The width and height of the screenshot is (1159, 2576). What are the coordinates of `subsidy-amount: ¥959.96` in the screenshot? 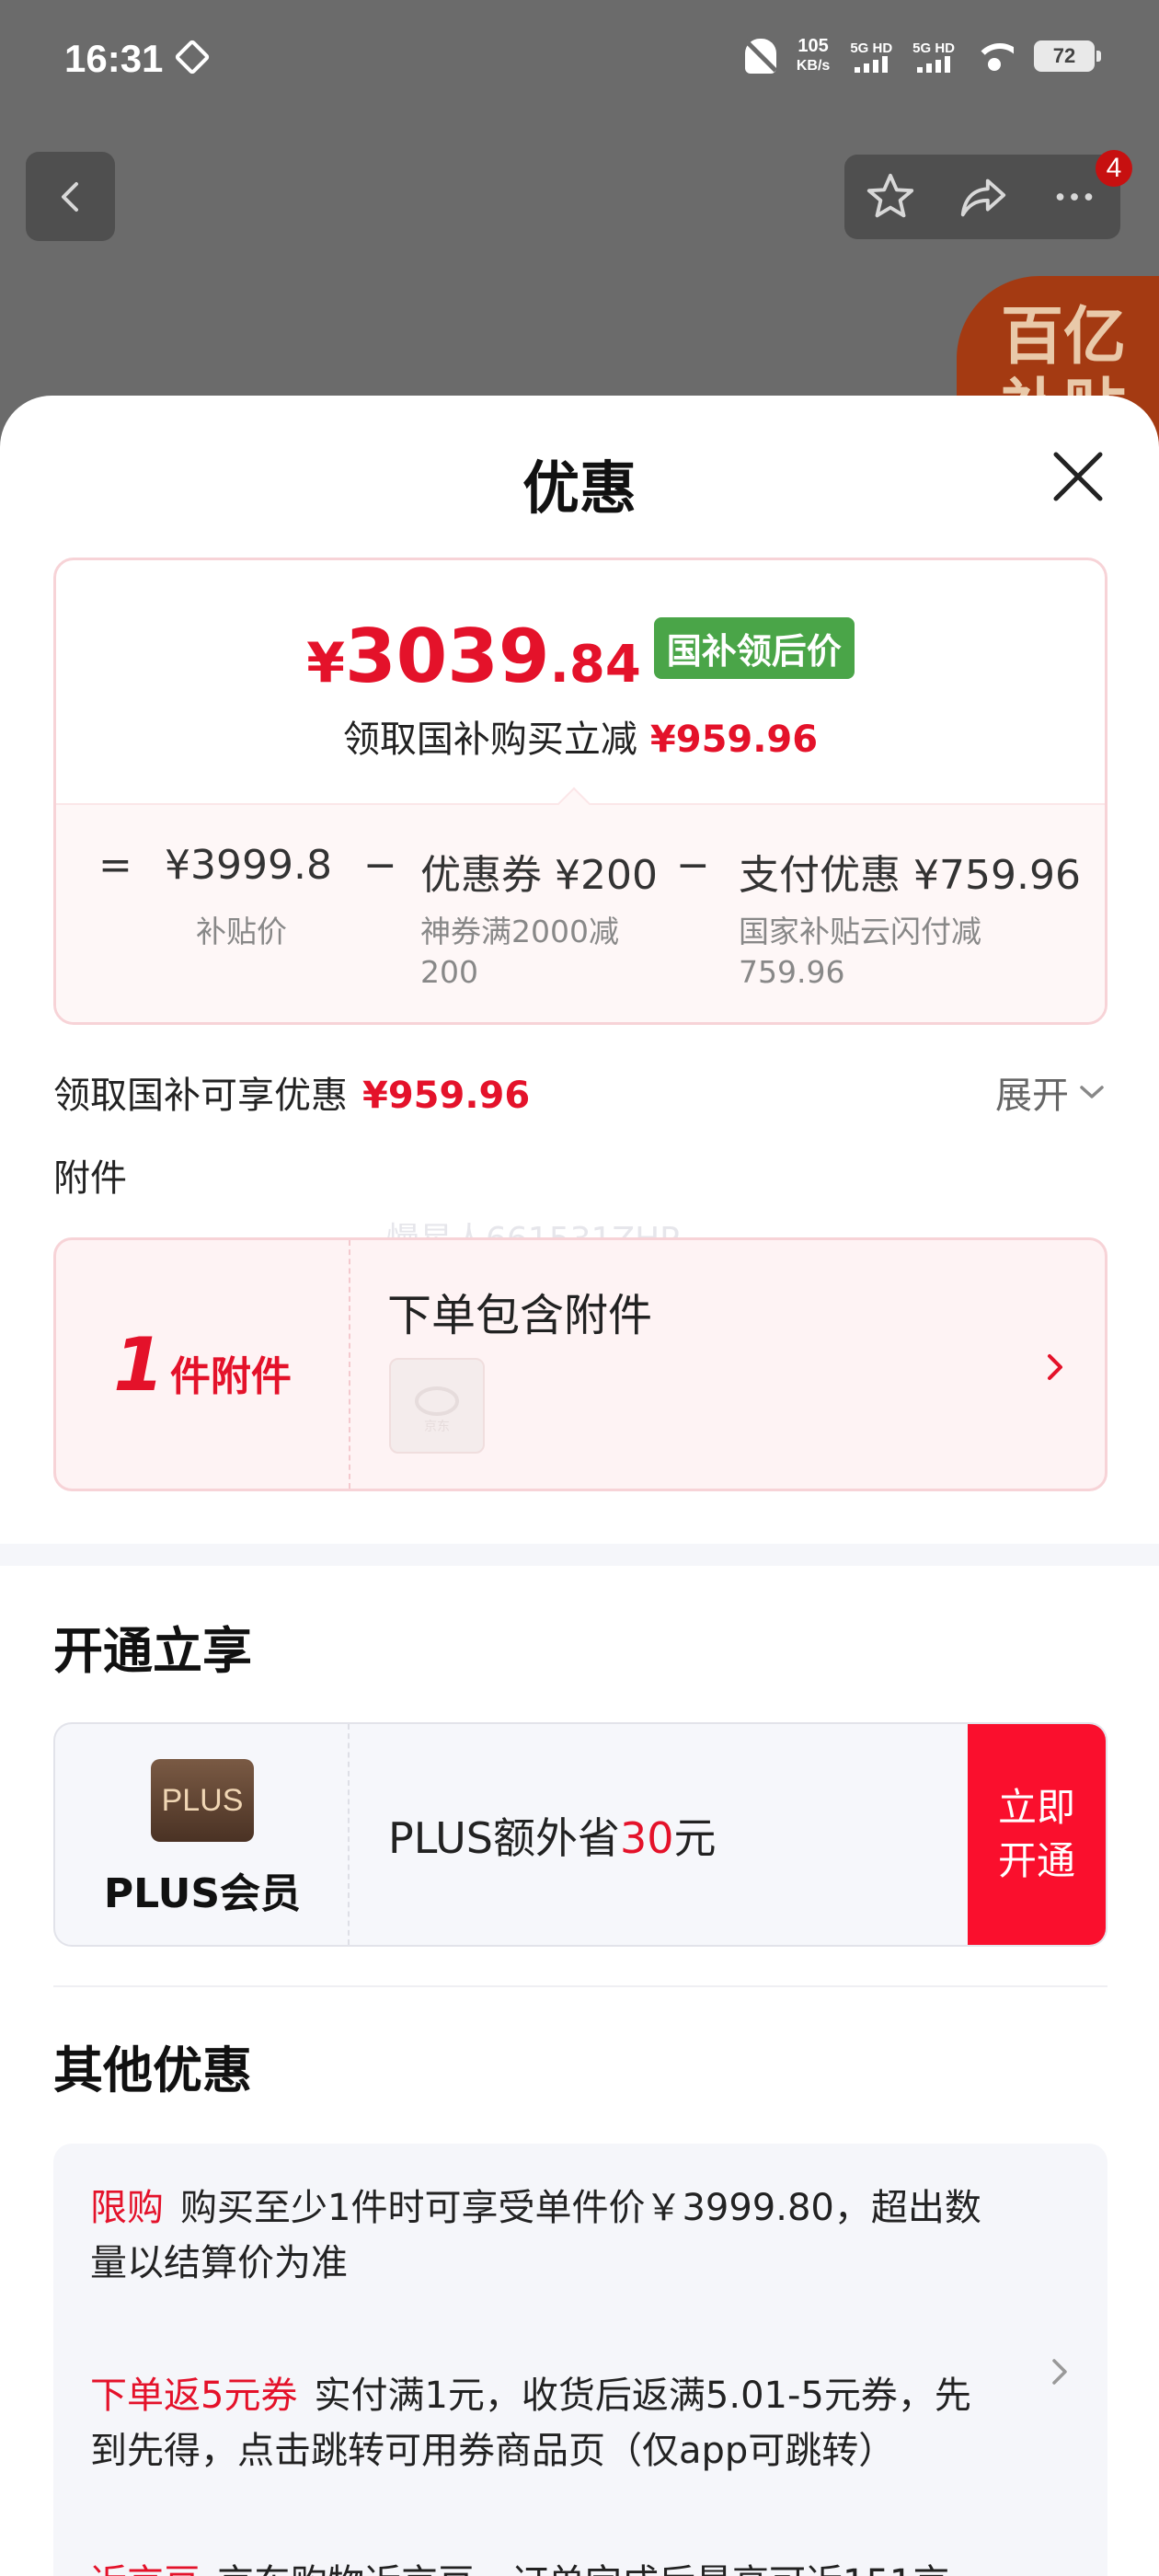 It's located at (446, 1096).